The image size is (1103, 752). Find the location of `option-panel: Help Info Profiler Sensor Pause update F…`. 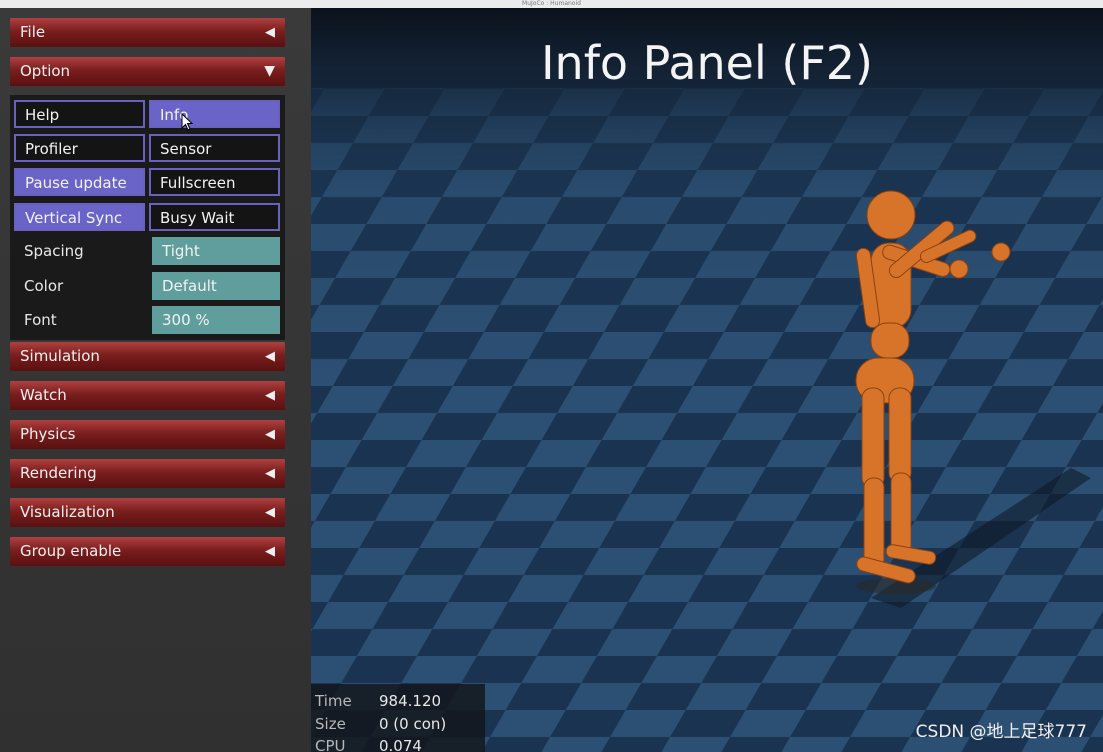

option-panel: Help Info Profiler Sensor Pause update F… is located at coordinates (147, 217).